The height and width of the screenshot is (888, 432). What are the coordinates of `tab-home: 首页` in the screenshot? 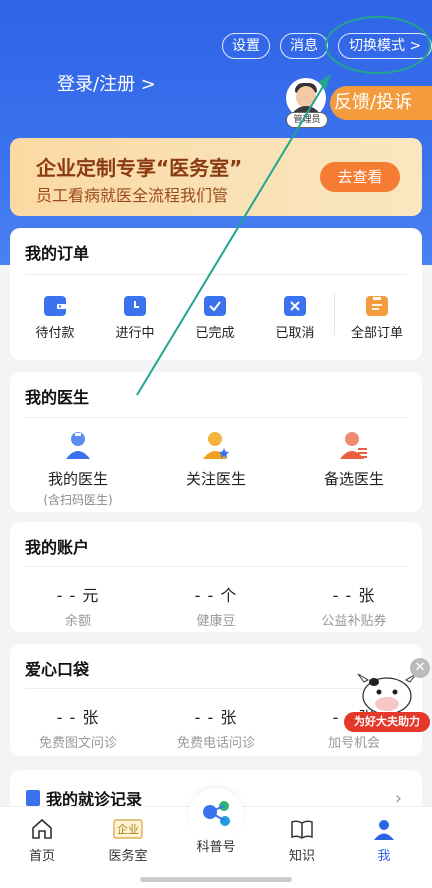 It's located at (42, 840).